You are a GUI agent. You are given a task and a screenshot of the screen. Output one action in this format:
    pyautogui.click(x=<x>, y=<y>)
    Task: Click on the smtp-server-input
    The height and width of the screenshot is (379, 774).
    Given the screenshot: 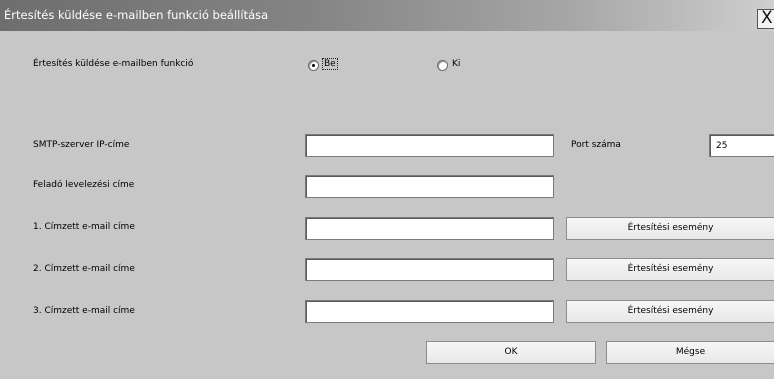 What is the action you would take?
    pyautogui.click(x=429, y=145)
    